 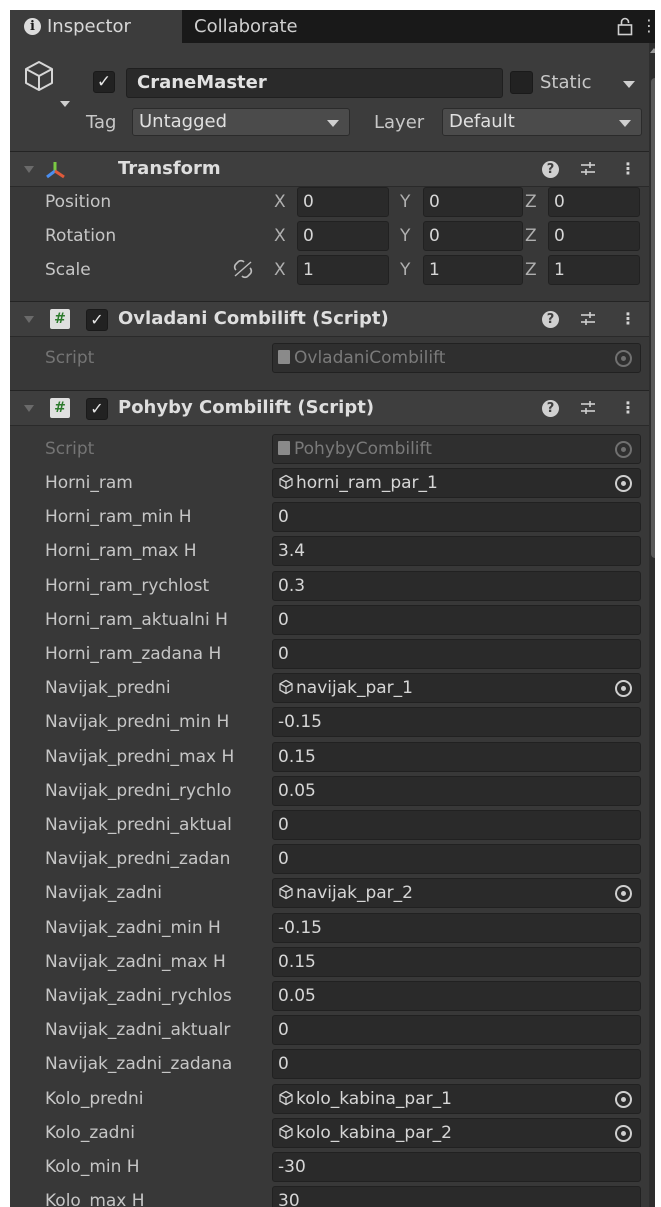 I want to click on gameobject-name-field: CraneMaster, so click(x=314, y=83).